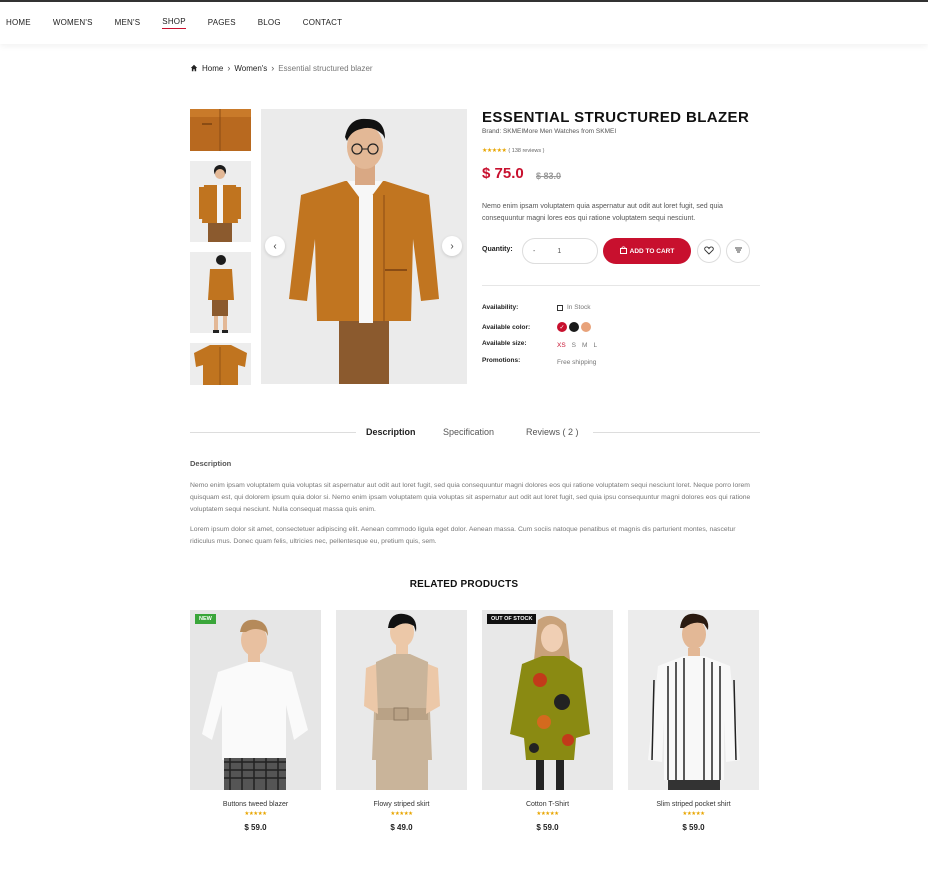 This screenshot has width=928, height=876. Describe the element at coordinates (579, 307) in the screenshot. I see `availability-text: In Stock` at that location.